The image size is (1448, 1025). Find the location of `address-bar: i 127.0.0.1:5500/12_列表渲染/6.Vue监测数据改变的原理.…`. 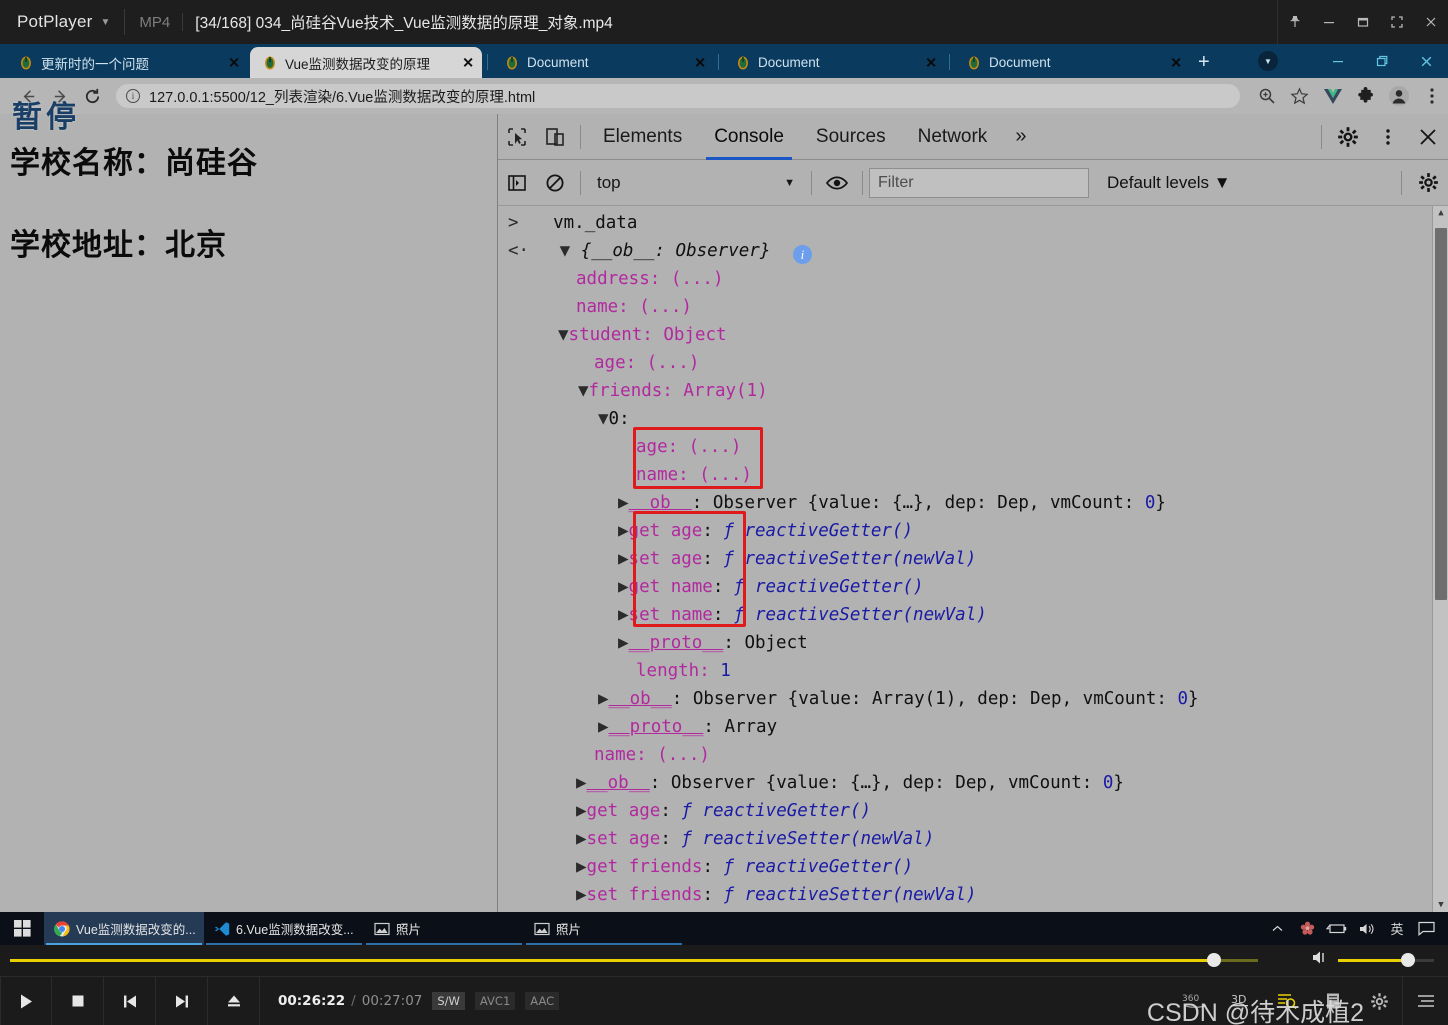

address-bar: i 127.0.0.1:5500/12_列表渲染/6.Vue监测数据改变的原理.… is located at coordinates (678, 96).